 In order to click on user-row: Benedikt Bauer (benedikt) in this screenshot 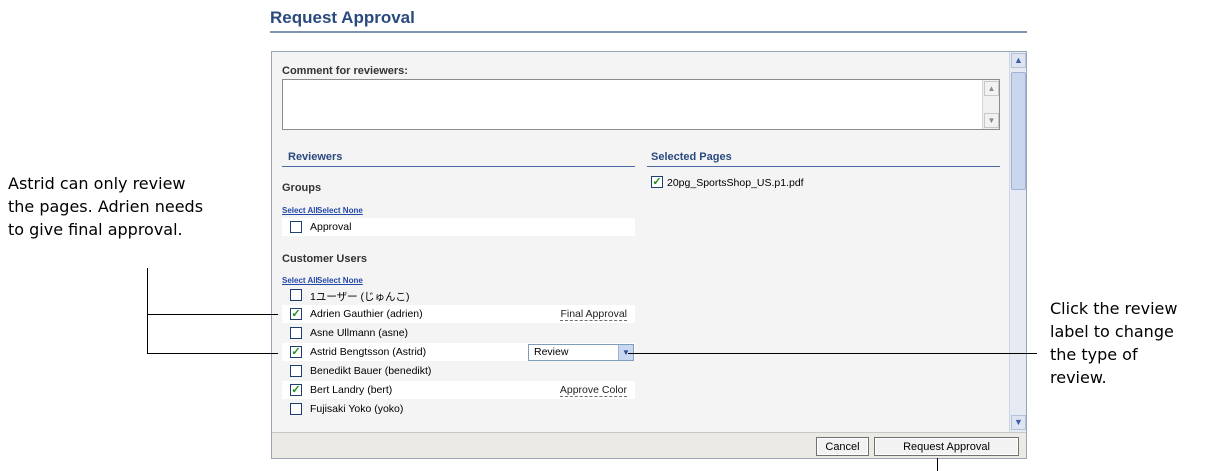, I will do `click(458, 371)`.